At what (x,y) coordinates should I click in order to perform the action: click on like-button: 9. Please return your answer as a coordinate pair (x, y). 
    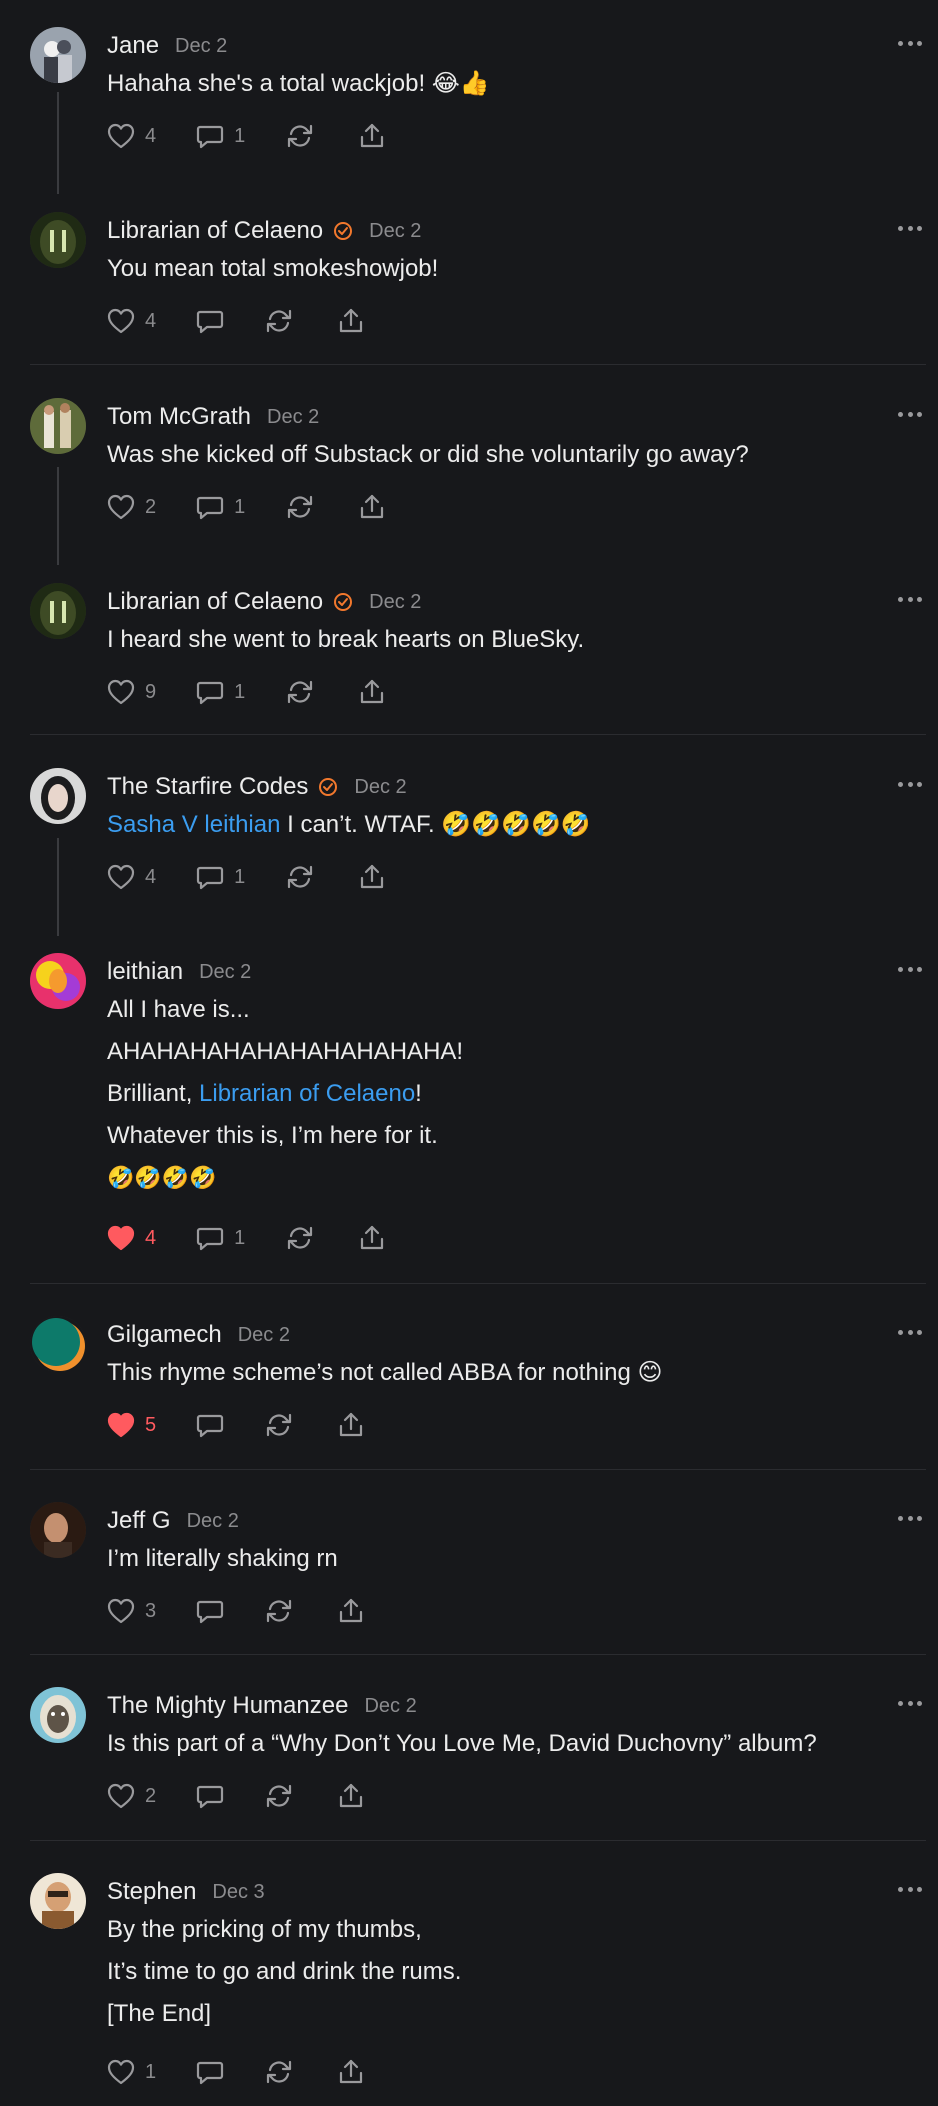
    Looking at the image, I should click on (131, 692).